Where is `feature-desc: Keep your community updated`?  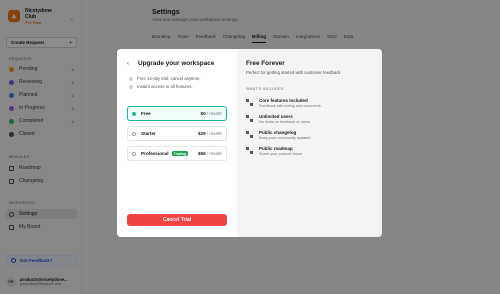
feature-desc: Keep your community updated is located at coordinates (285, 138).